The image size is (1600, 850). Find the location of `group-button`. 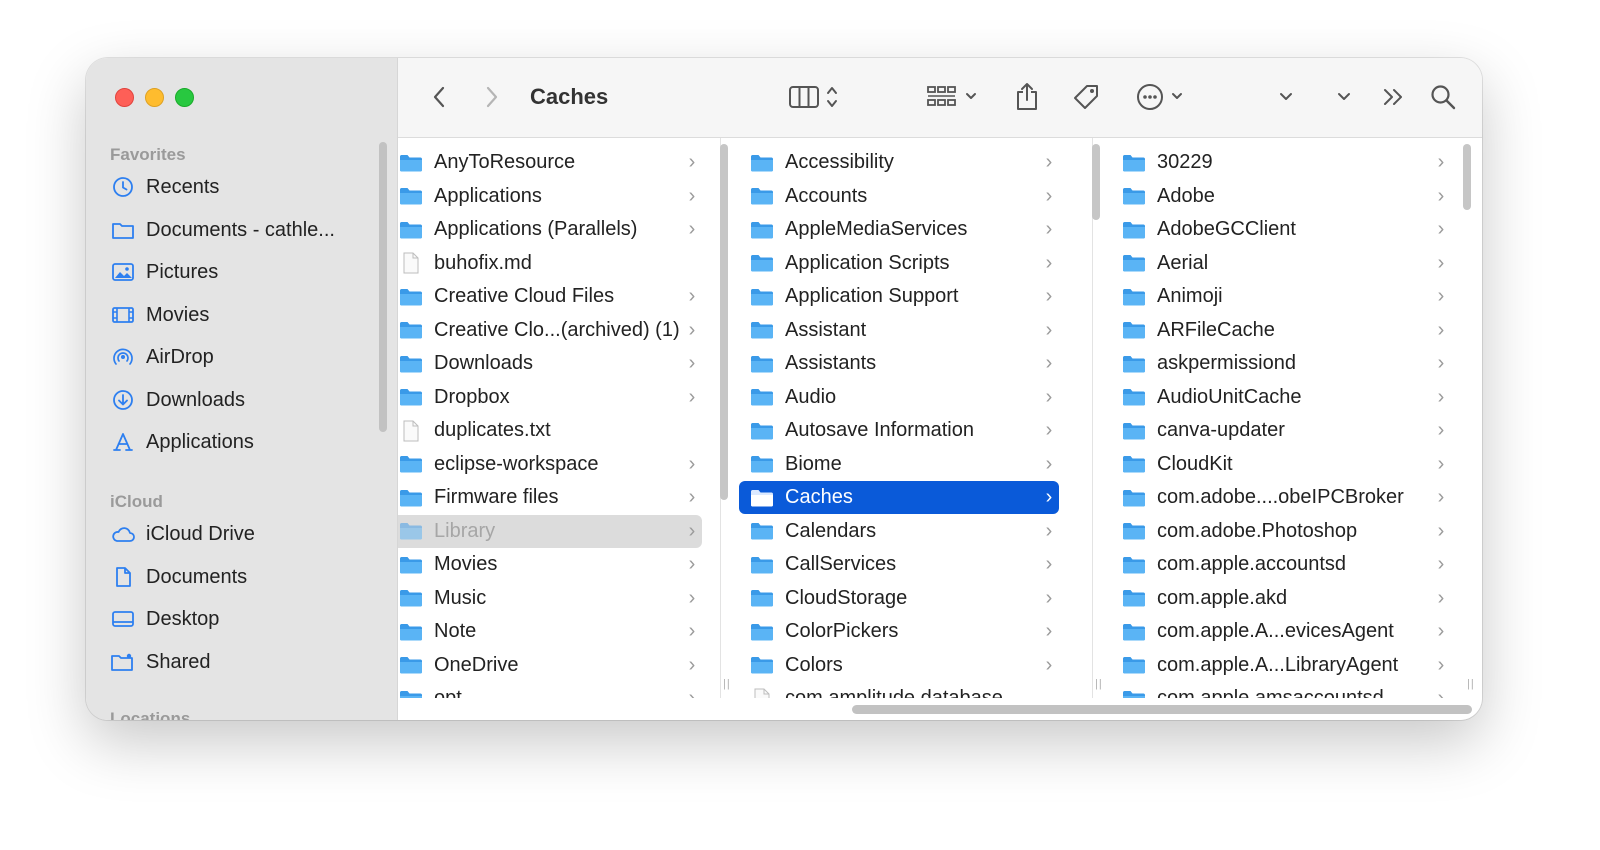

group-button is located at coordinates (954, 97).